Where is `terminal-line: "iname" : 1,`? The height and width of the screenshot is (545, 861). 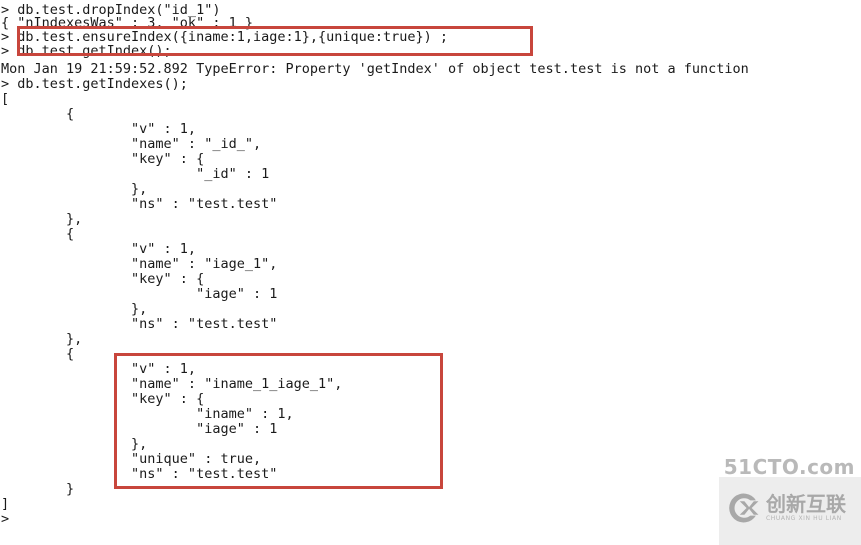
terminal-line: "iname" : 1, is located at coordinates (147, 414).